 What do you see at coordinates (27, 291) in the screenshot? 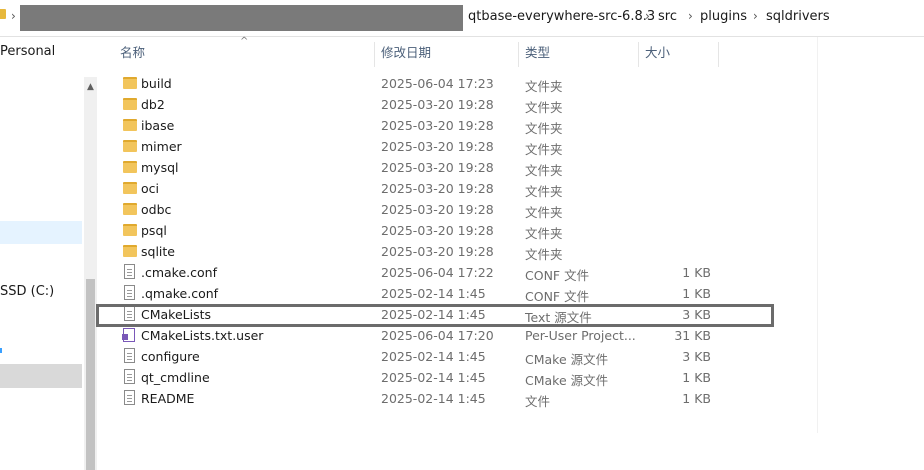
I see `sidebar-item-ssd: SSD (C:)` at bounding box center [27, 291].